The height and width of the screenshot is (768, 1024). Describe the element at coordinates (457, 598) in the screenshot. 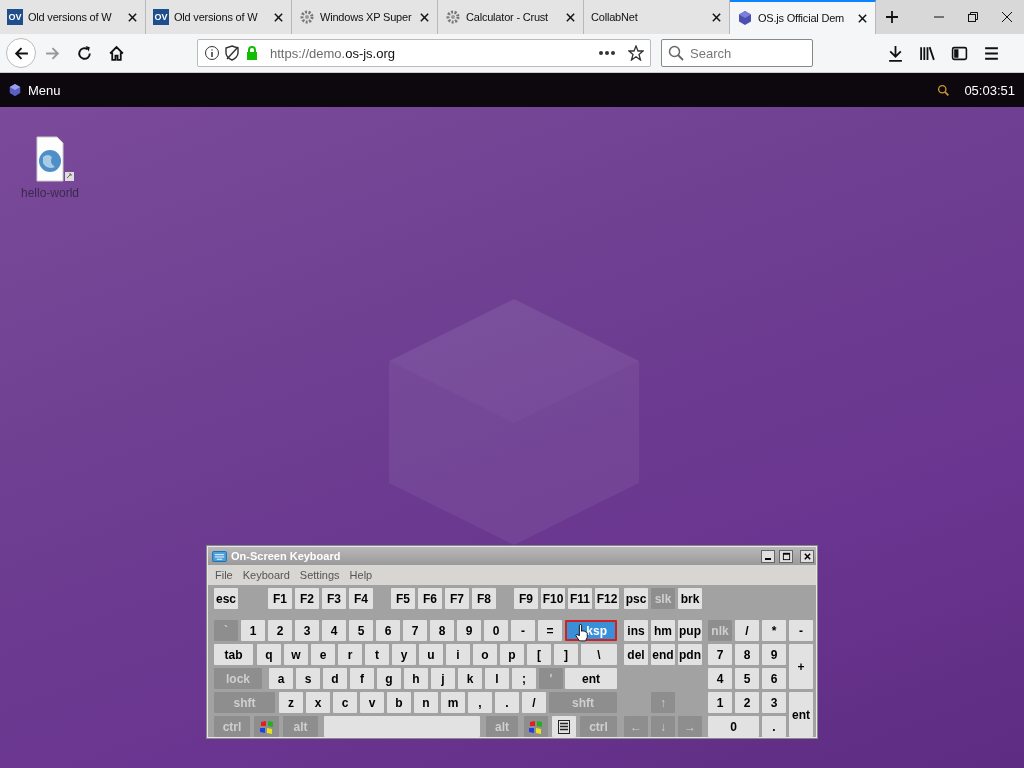

I see `keycap: F7` at that location.